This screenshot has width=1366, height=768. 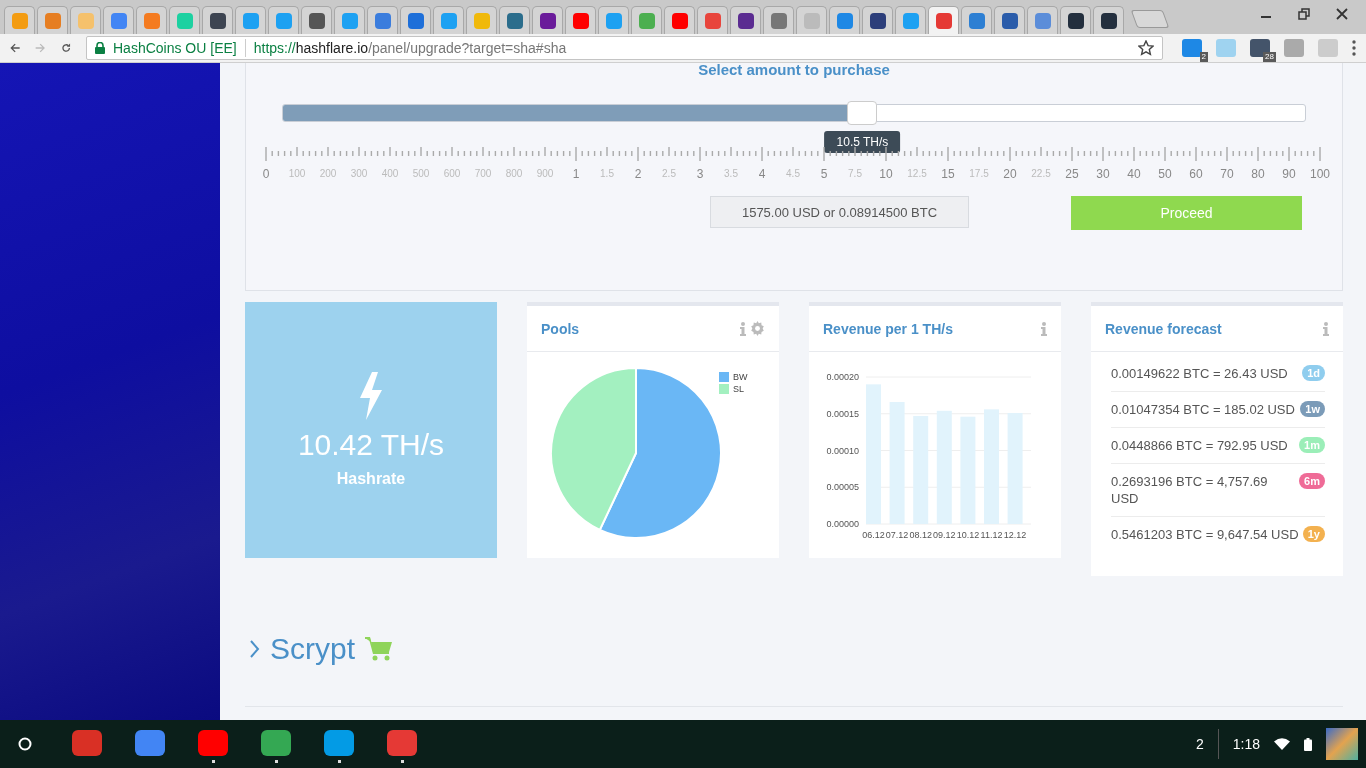 What do you see at coordinates (731, 173) in the screenshot?
I see `scale-label: 3.5` at bounding box center [731, 173].